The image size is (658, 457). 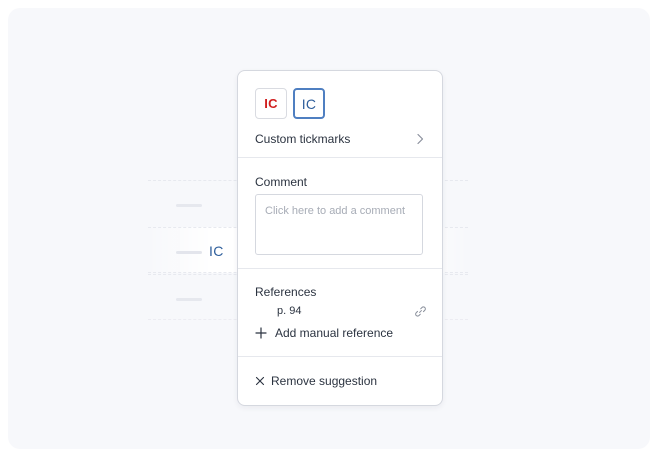 What do you see at coordinates (420, 311) in the screenshot?
I see `link-icon` at bounding box center [420, 311].